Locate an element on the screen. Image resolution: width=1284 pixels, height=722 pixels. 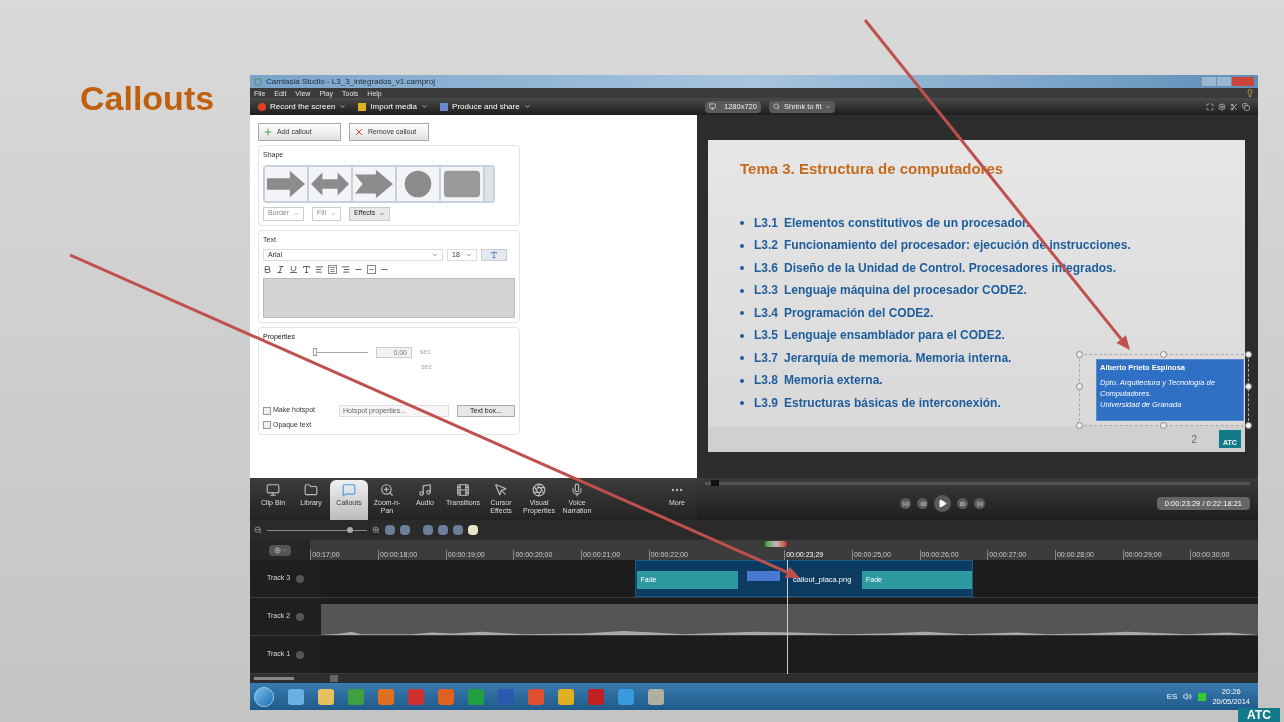
lightbulb-icon is located at coordinates (1250, 93).